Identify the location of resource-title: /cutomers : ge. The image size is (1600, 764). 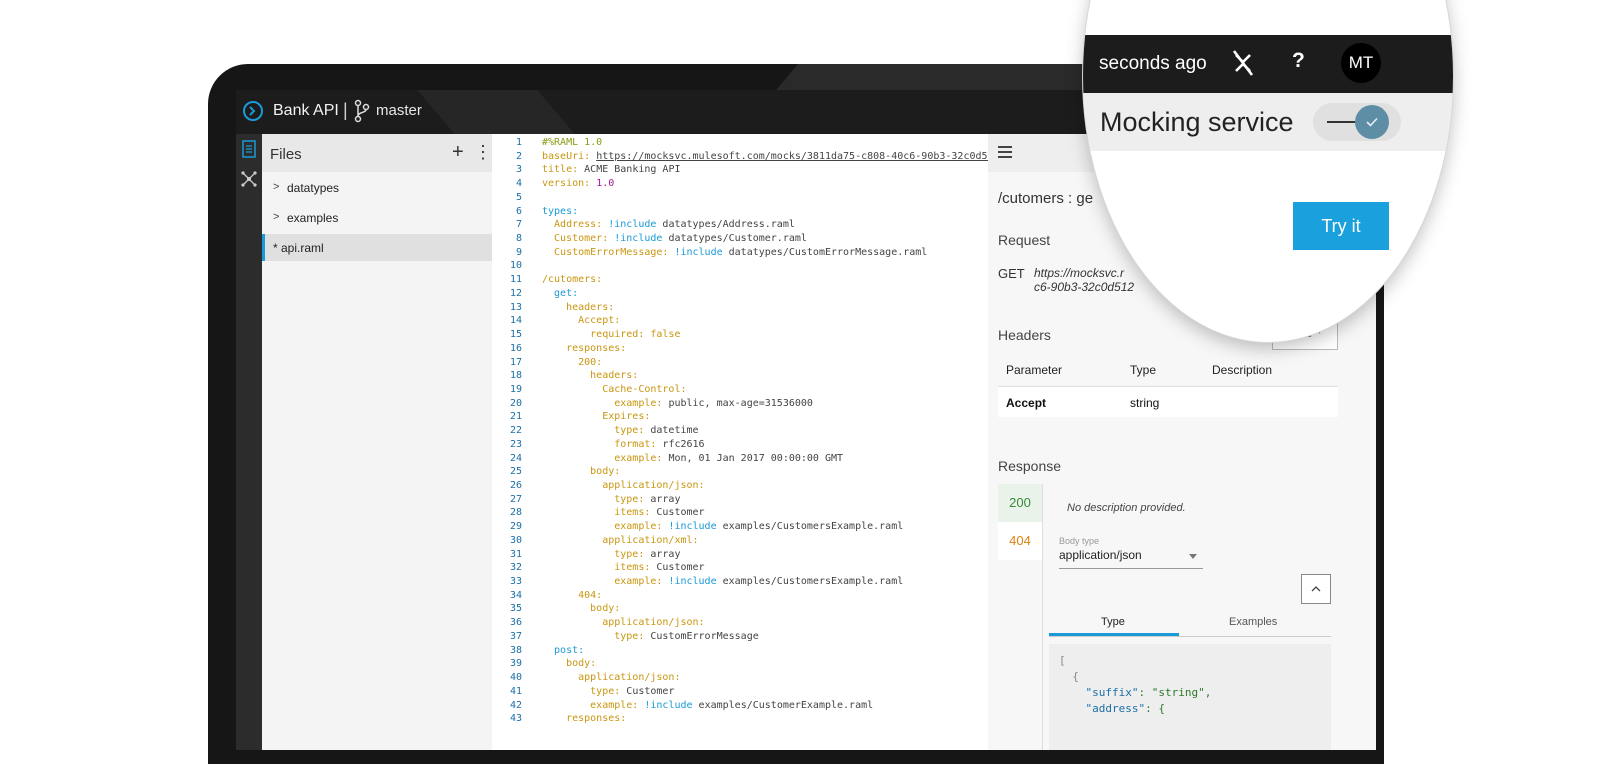
(1046, 198).